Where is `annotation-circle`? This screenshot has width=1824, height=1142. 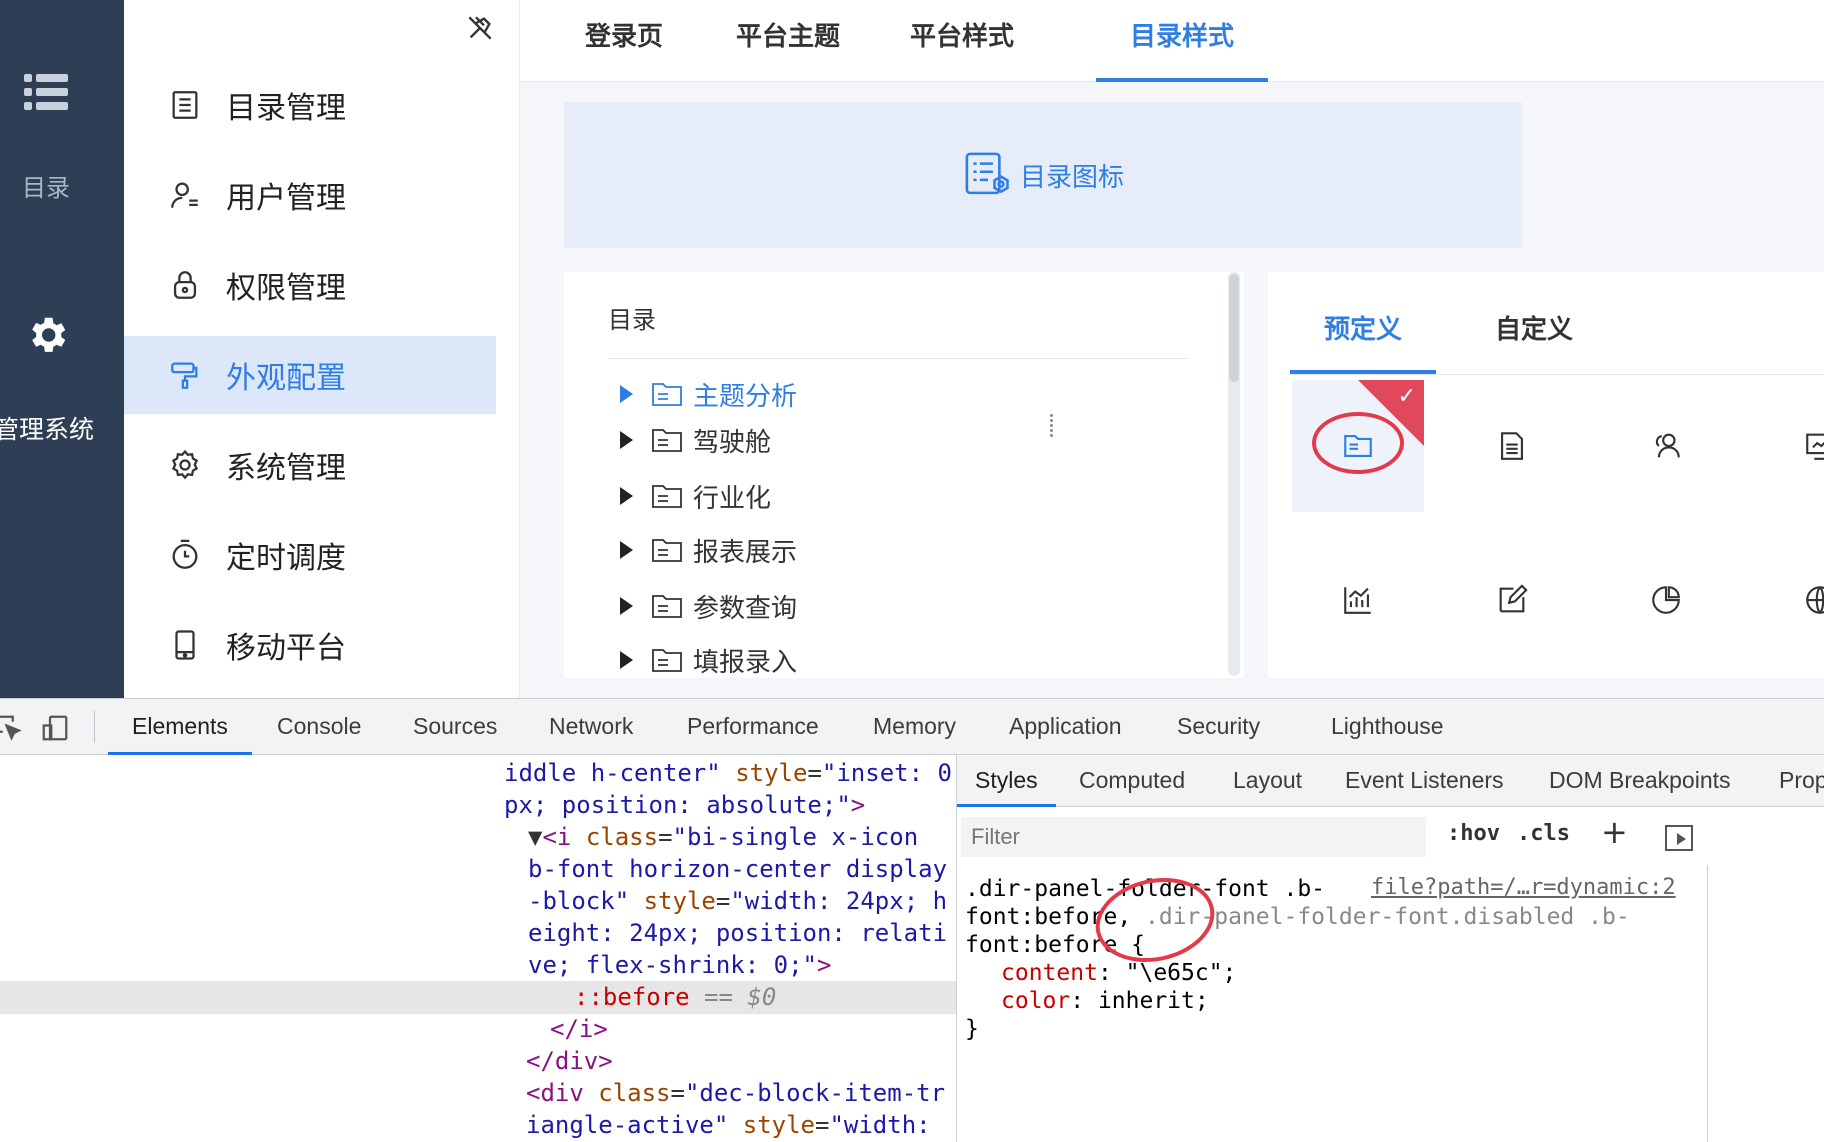 annotation-circle is located at coordinates (1358, 443).